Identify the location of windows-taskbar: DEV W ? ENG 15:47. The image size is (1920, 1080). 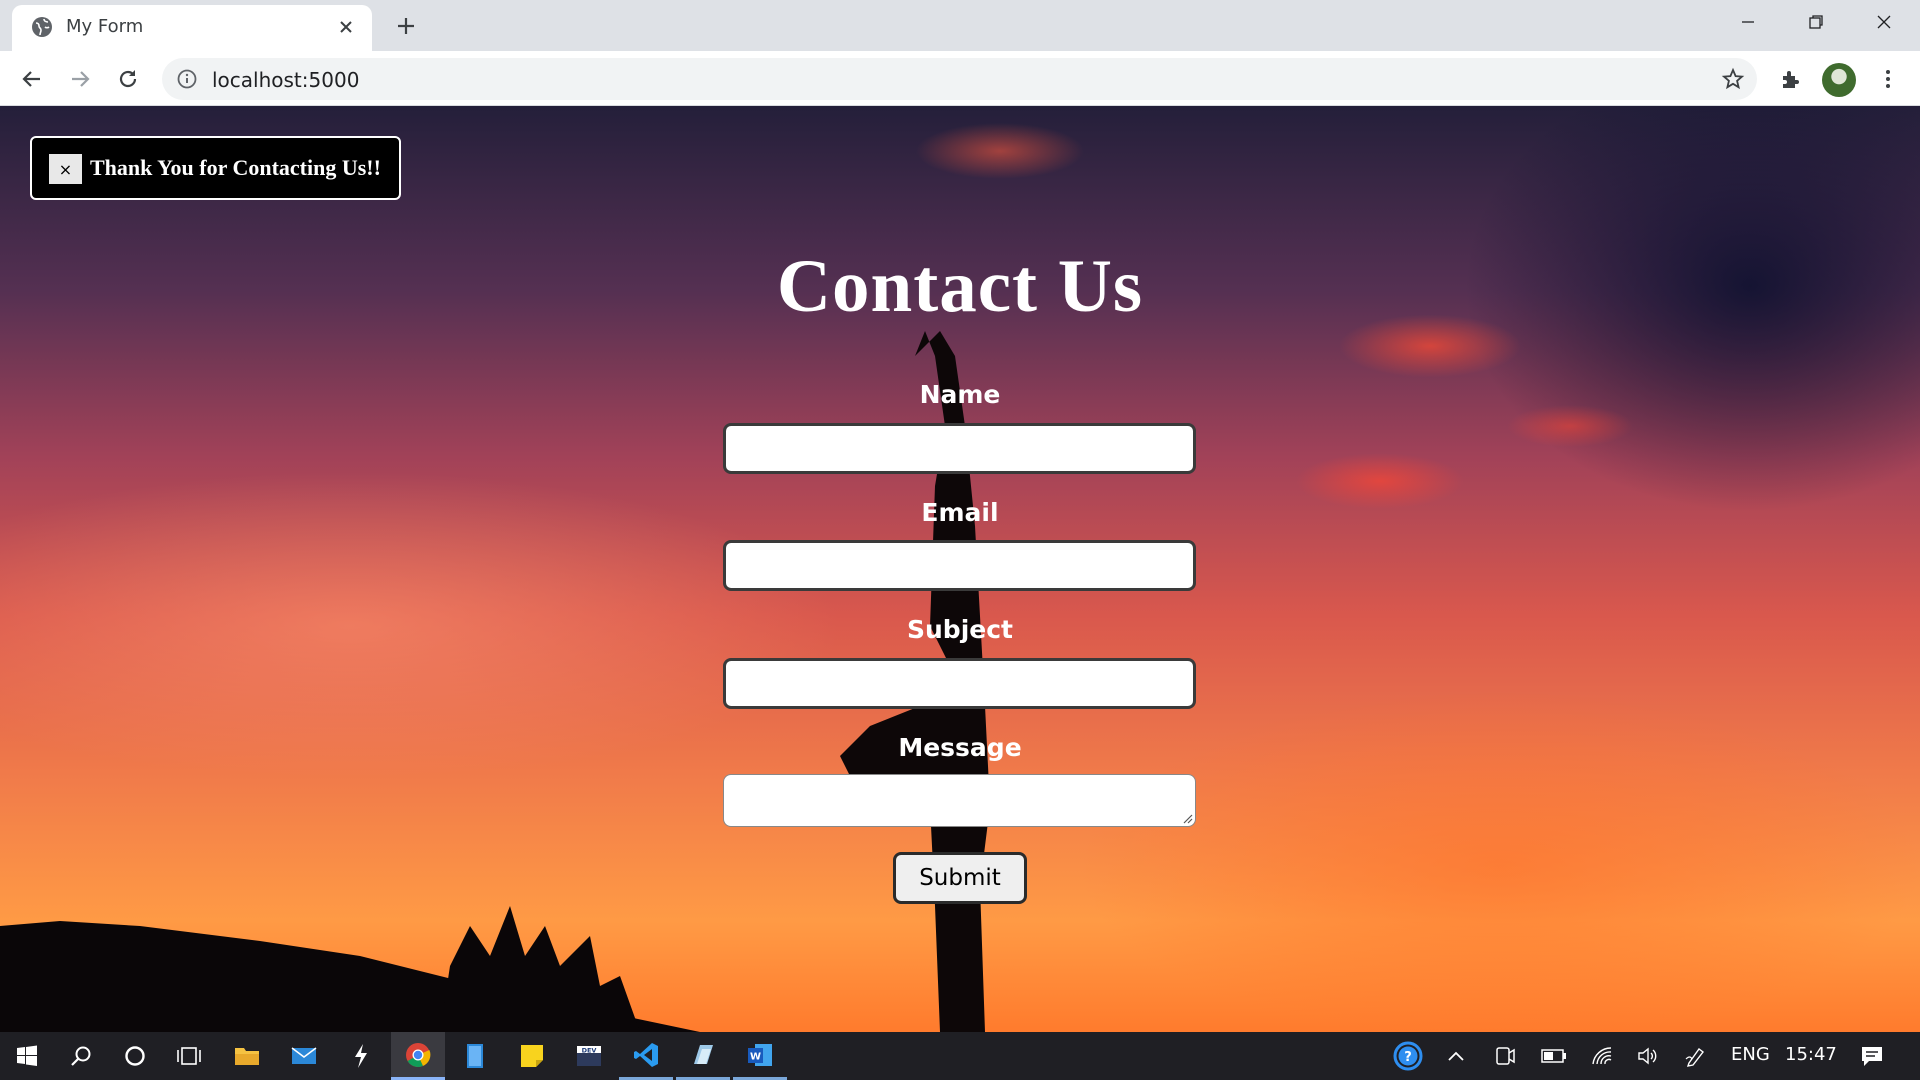
(960, 1056).